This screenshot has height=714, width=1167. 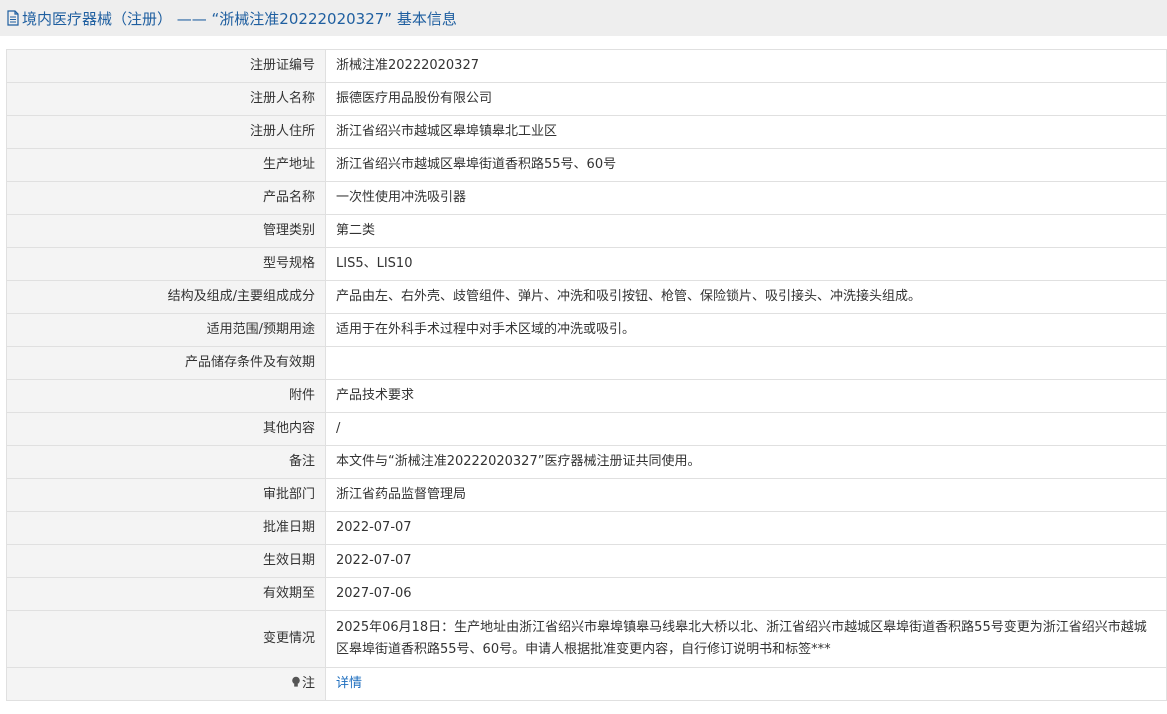 I want to click on field-value: 浙械注准20222020327, so click(x=746, y=66).